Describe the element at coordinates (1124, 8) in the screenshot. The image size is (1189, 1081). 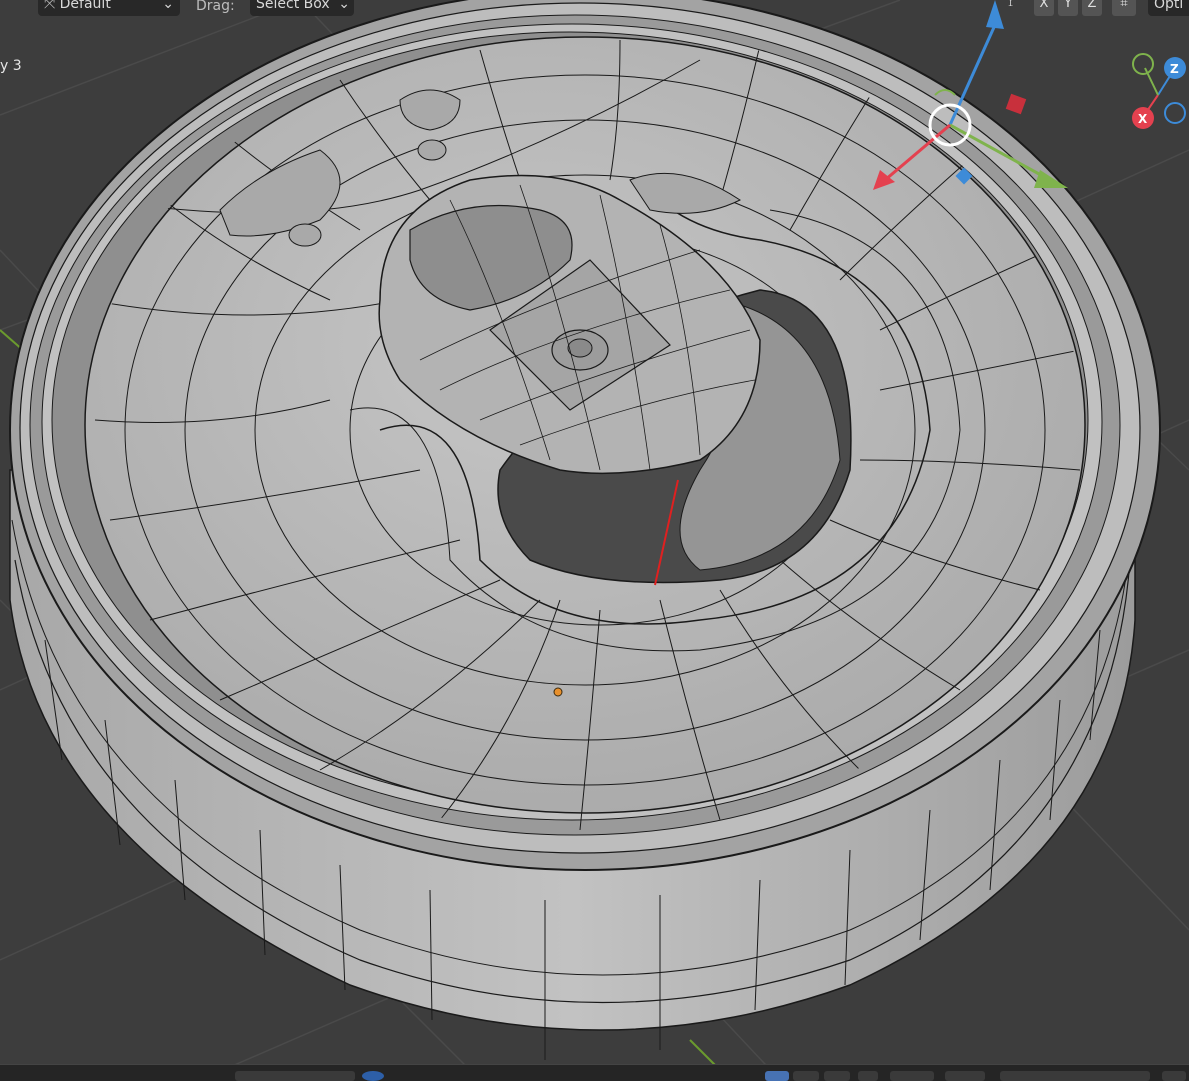
I see `snap-icon: ⌗` at that location.